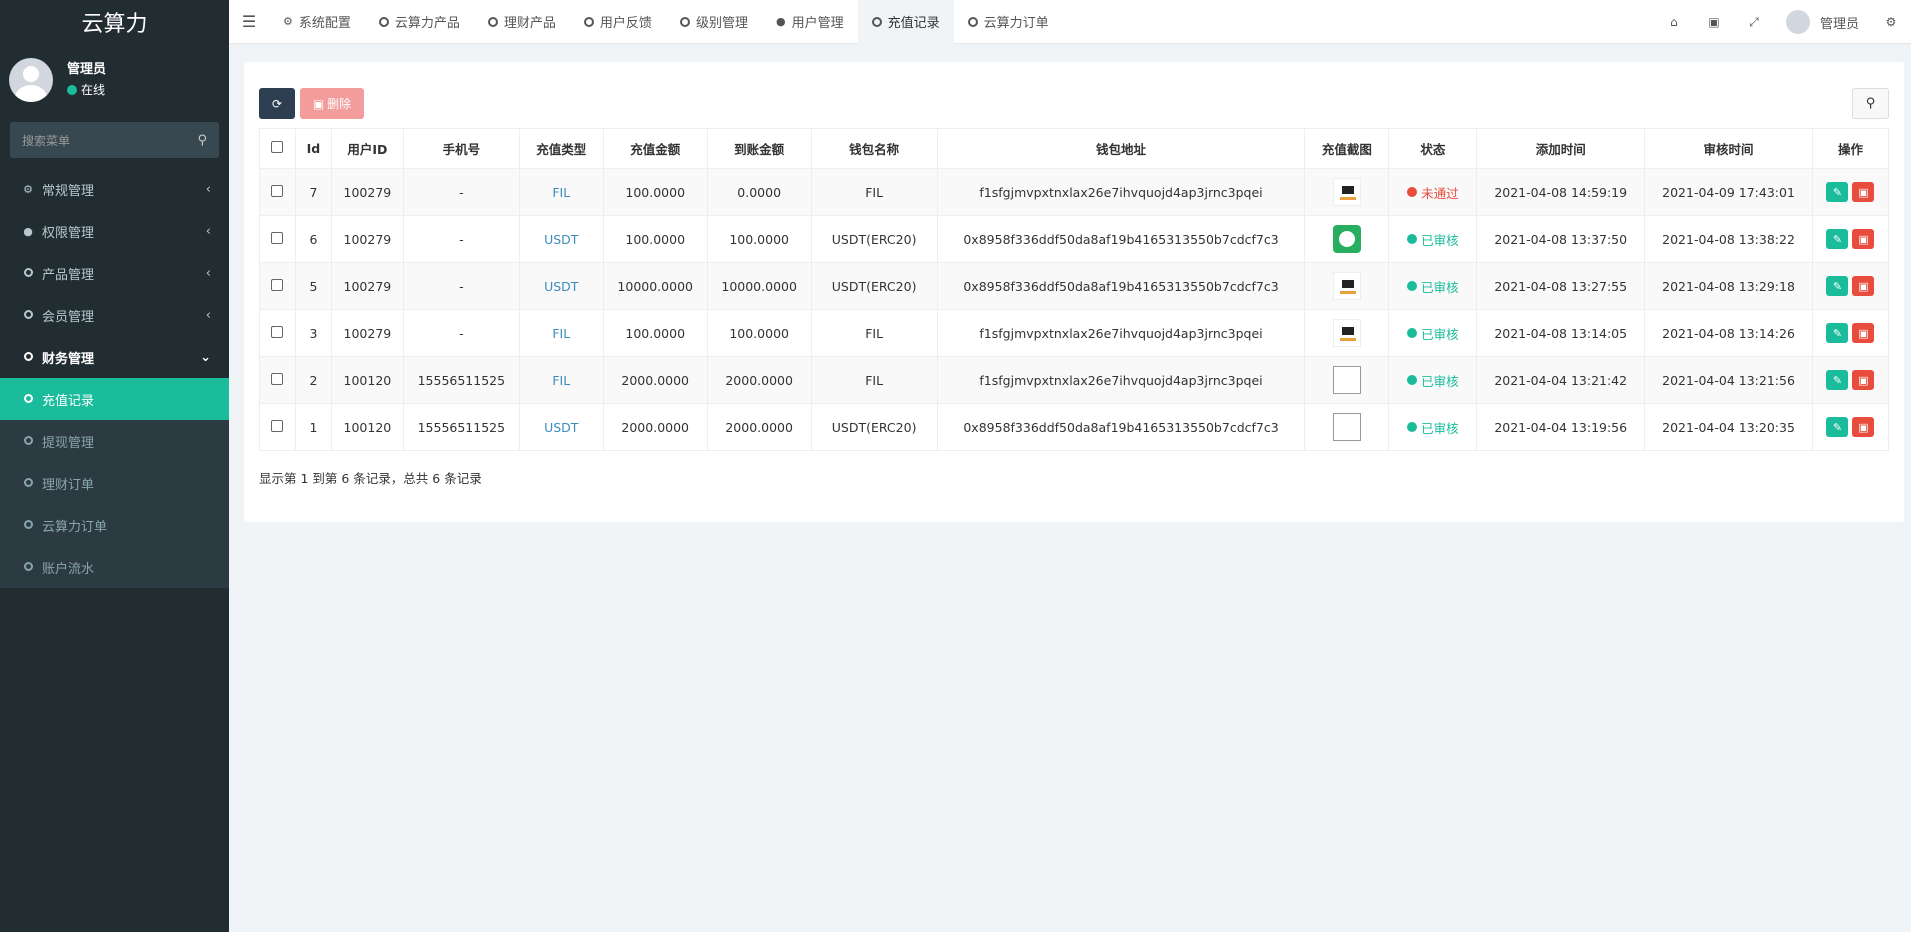 The image size is (1911, 932). Describe the element at coordinates (202, 140) in the screenshot. I see `search-icon: ⚲` at that location.